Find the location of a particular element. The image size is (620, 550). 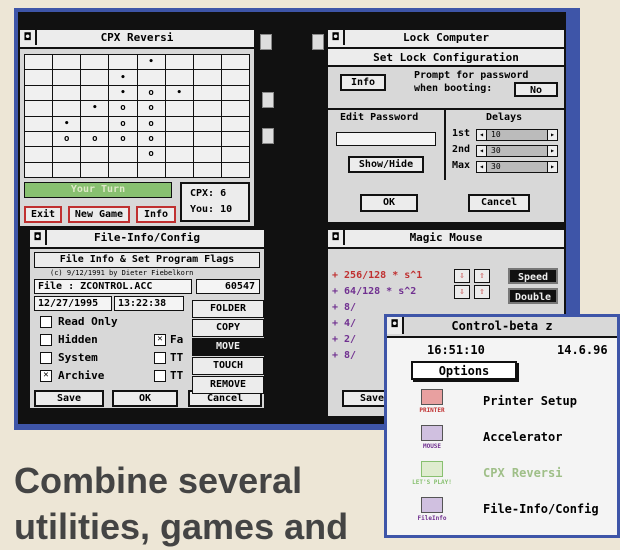

cpx-item: PRINTER Printer Setup is located at coordinates (502, 403).